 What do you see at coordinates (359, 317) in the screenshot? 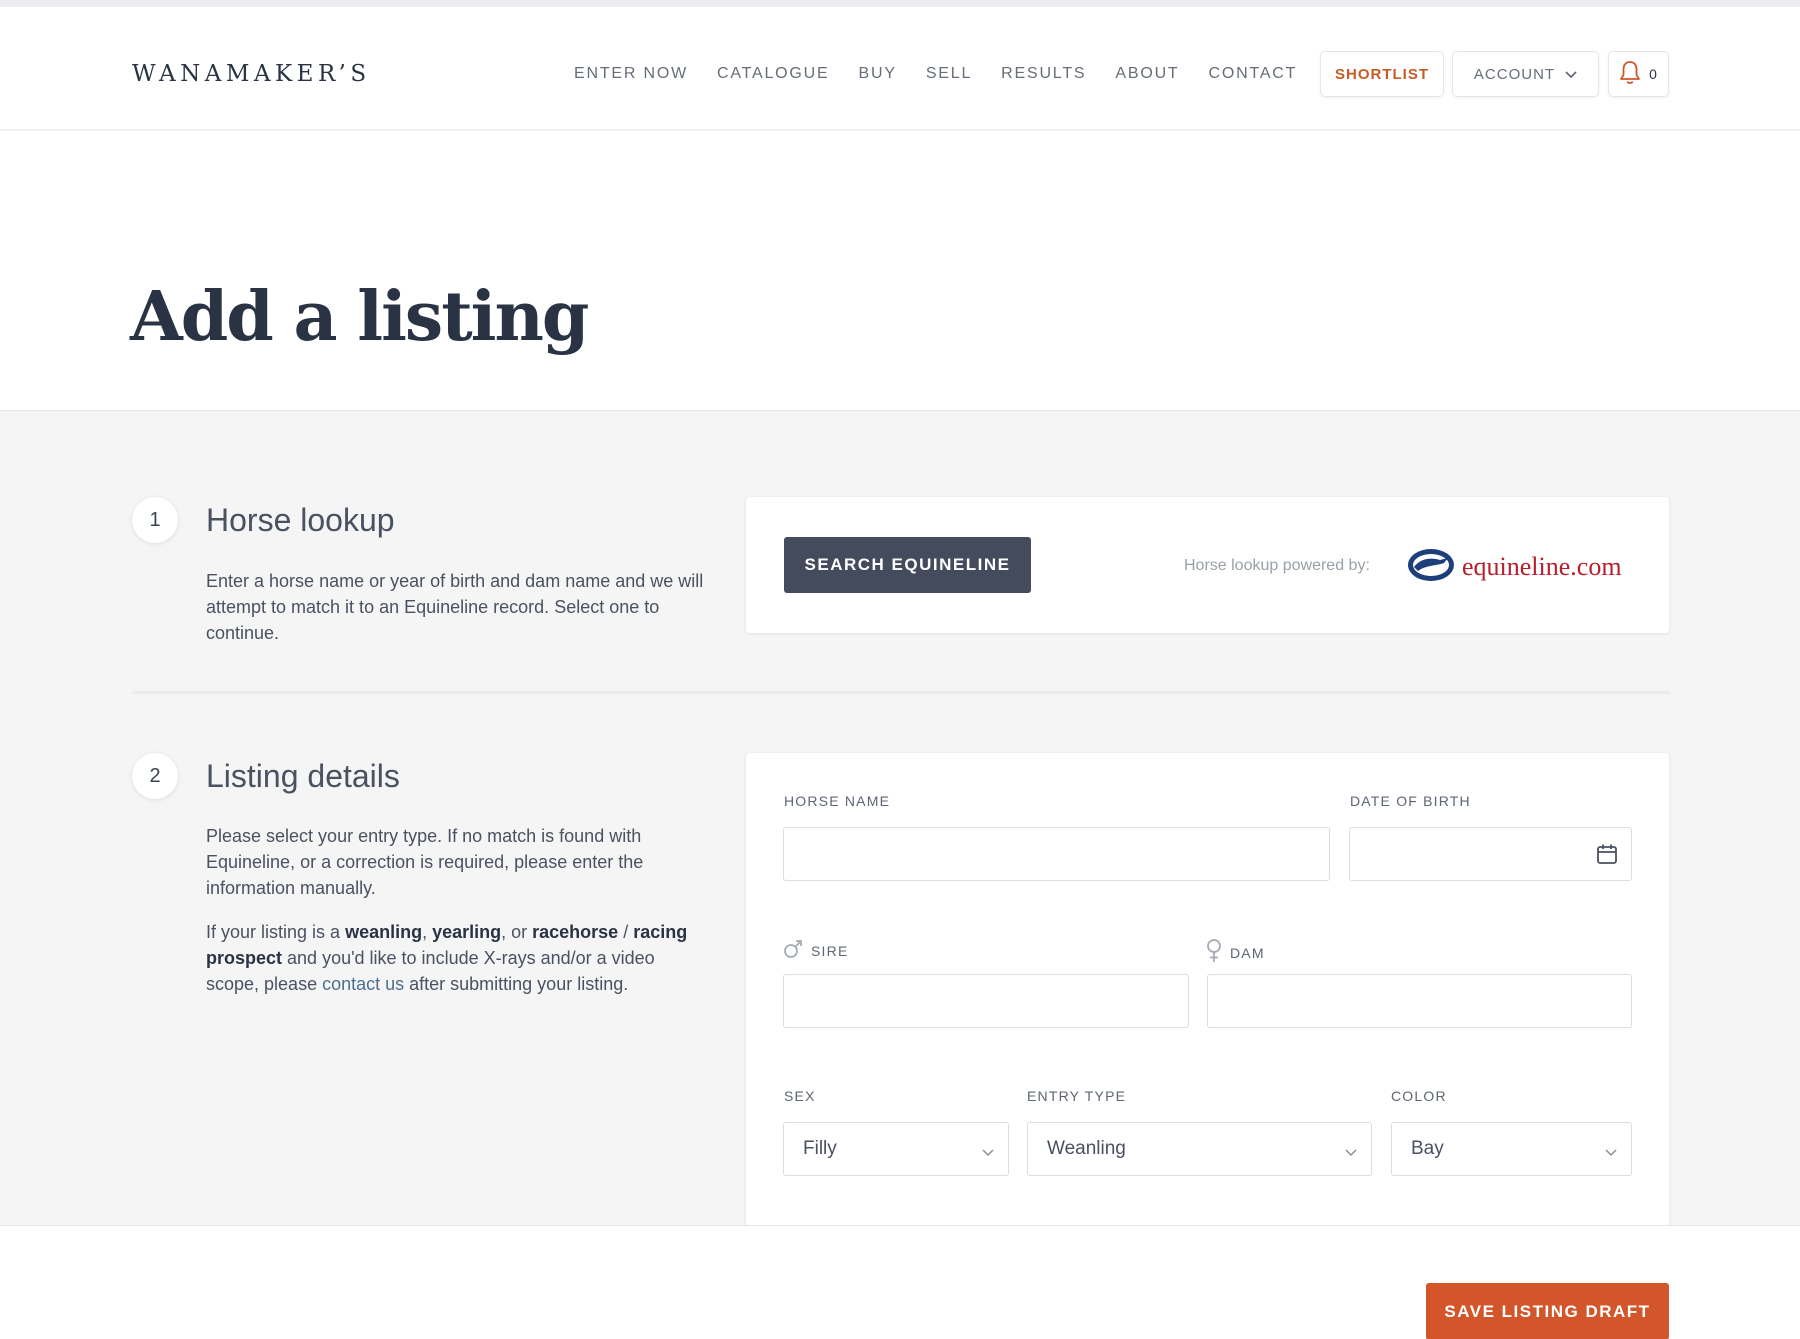
I see `page-title: Add a listing` at bounding box center [359, 317].